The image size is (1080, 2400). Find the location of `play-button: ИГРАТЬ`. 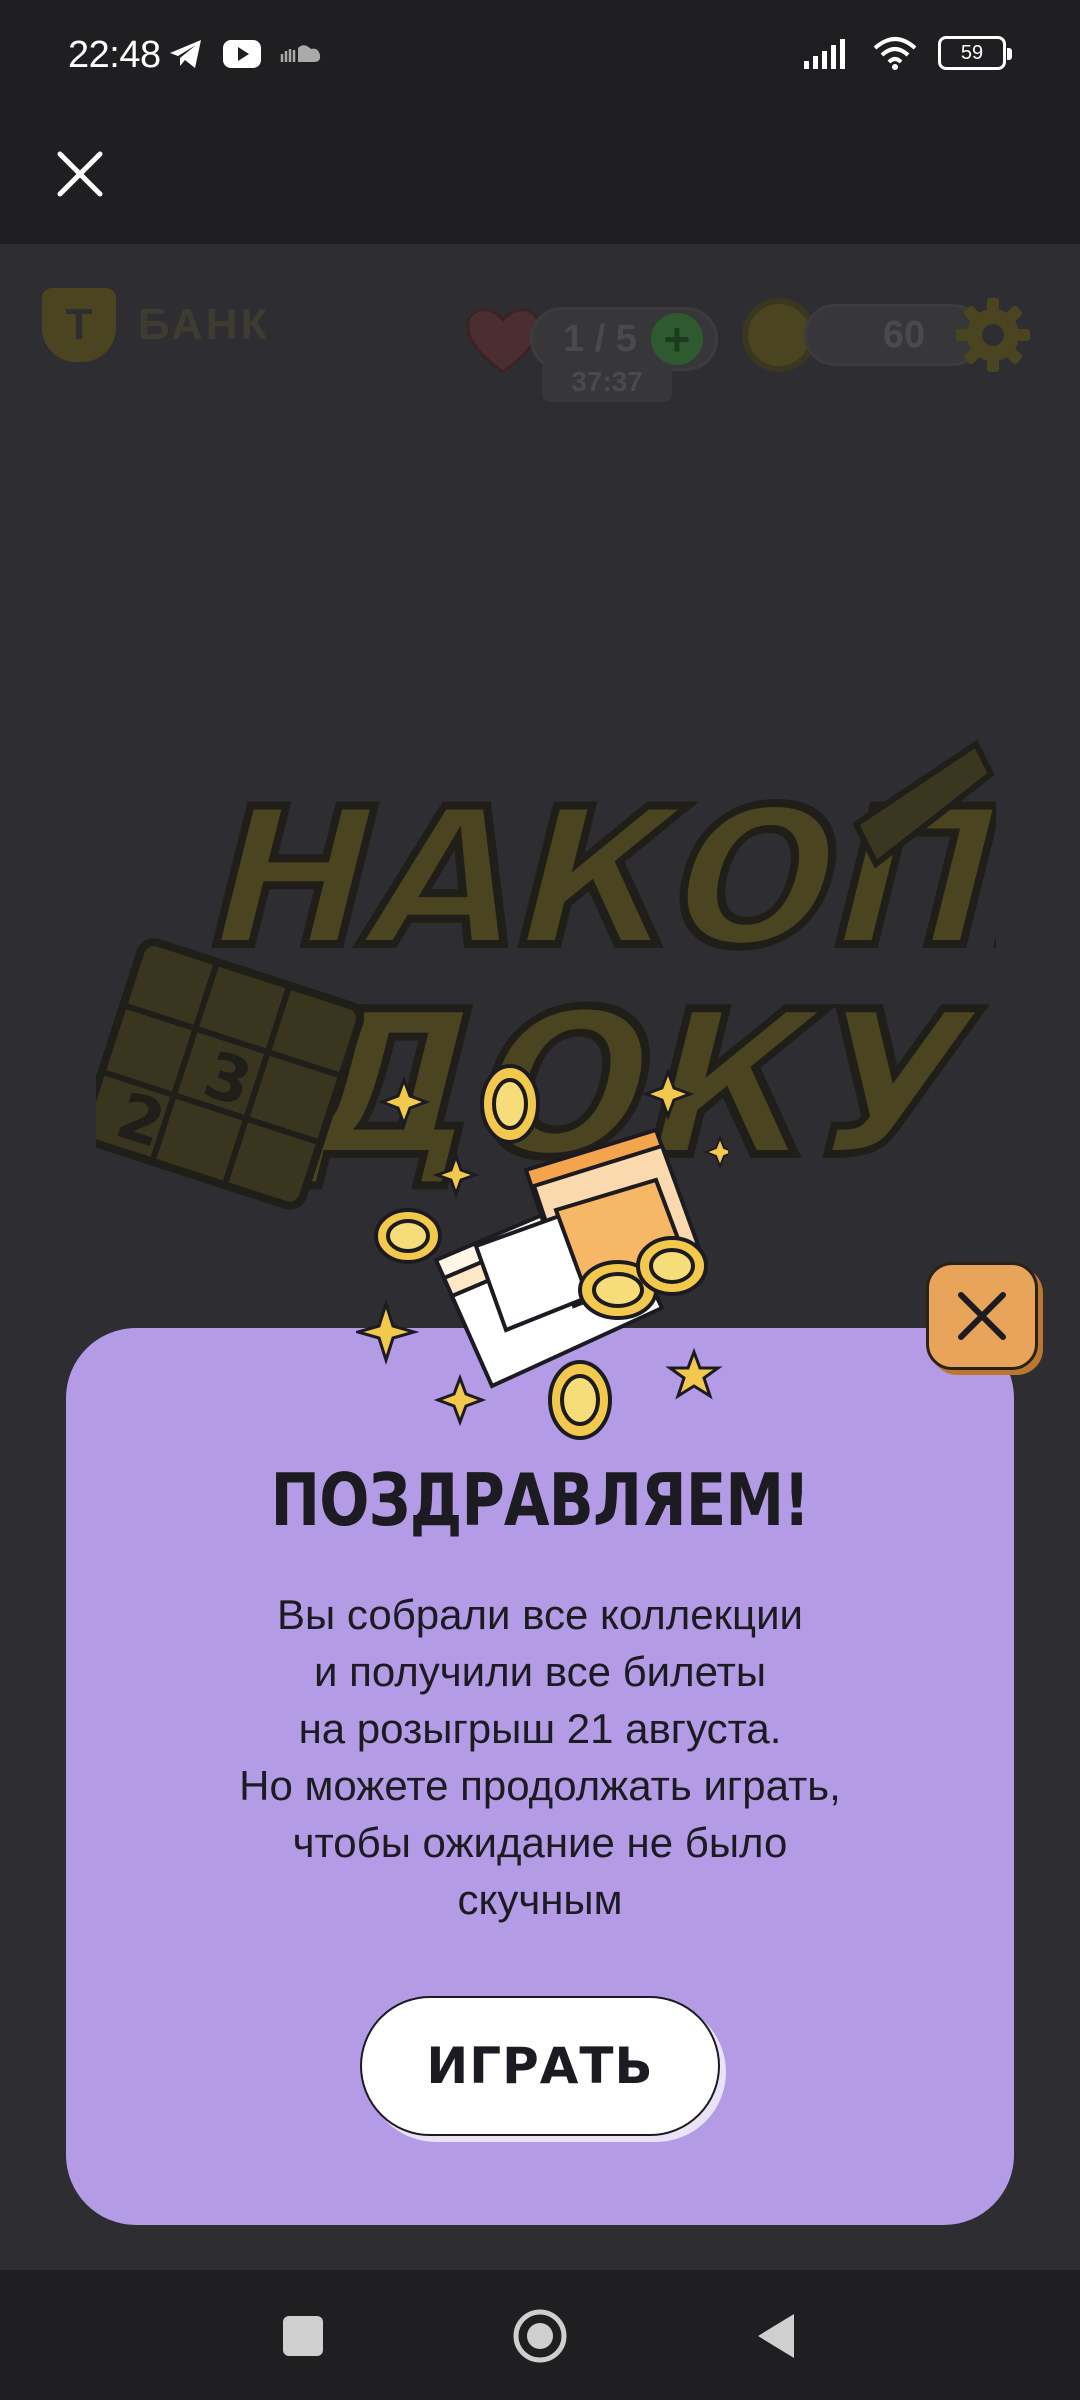

play-button: ИГРАТЬ is located at coordinates (540, 2066).